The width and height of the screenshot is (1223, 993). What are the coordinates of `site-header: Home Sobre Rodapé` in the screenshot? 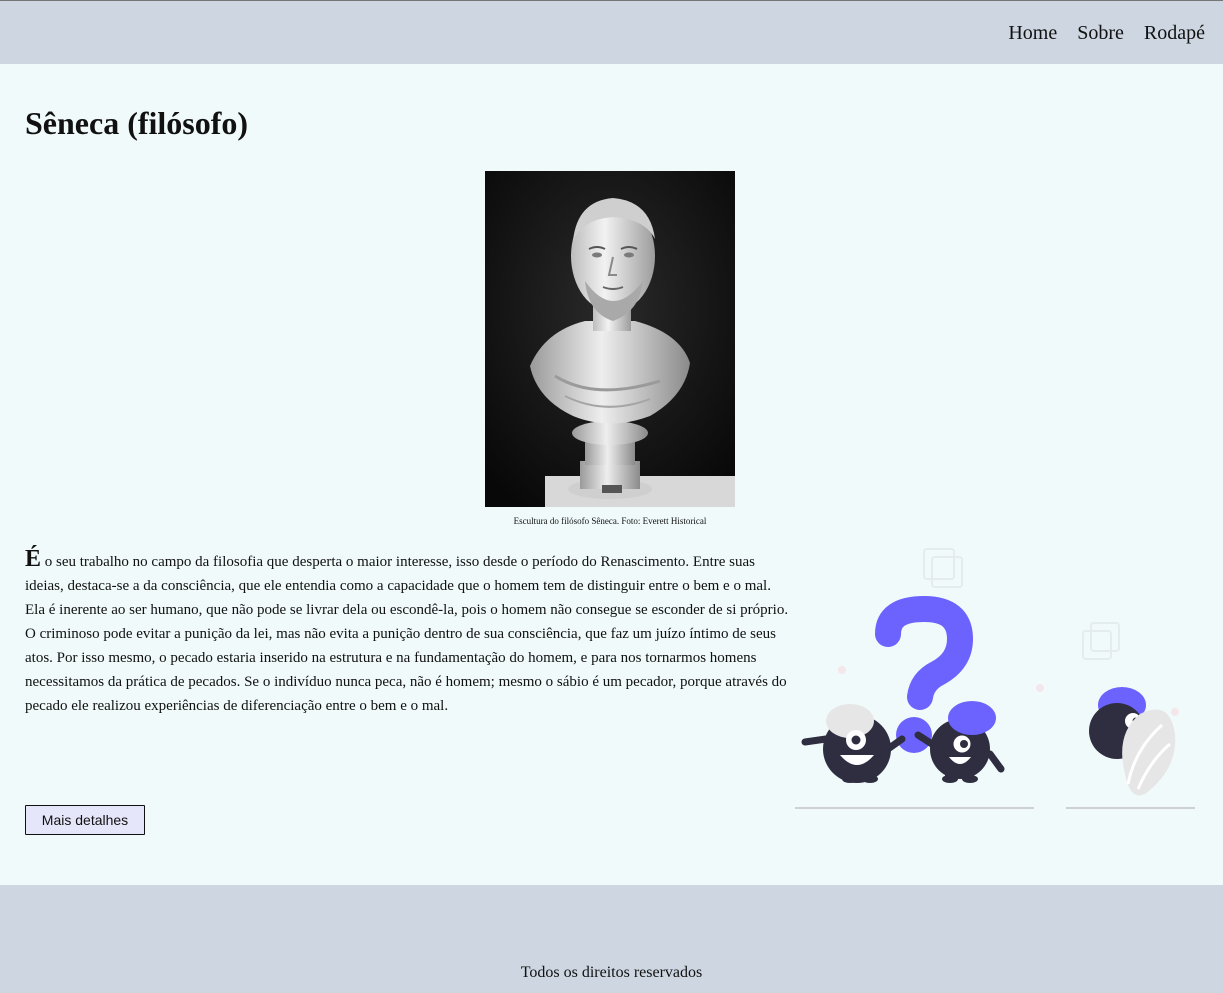 It's located at (611, 32).